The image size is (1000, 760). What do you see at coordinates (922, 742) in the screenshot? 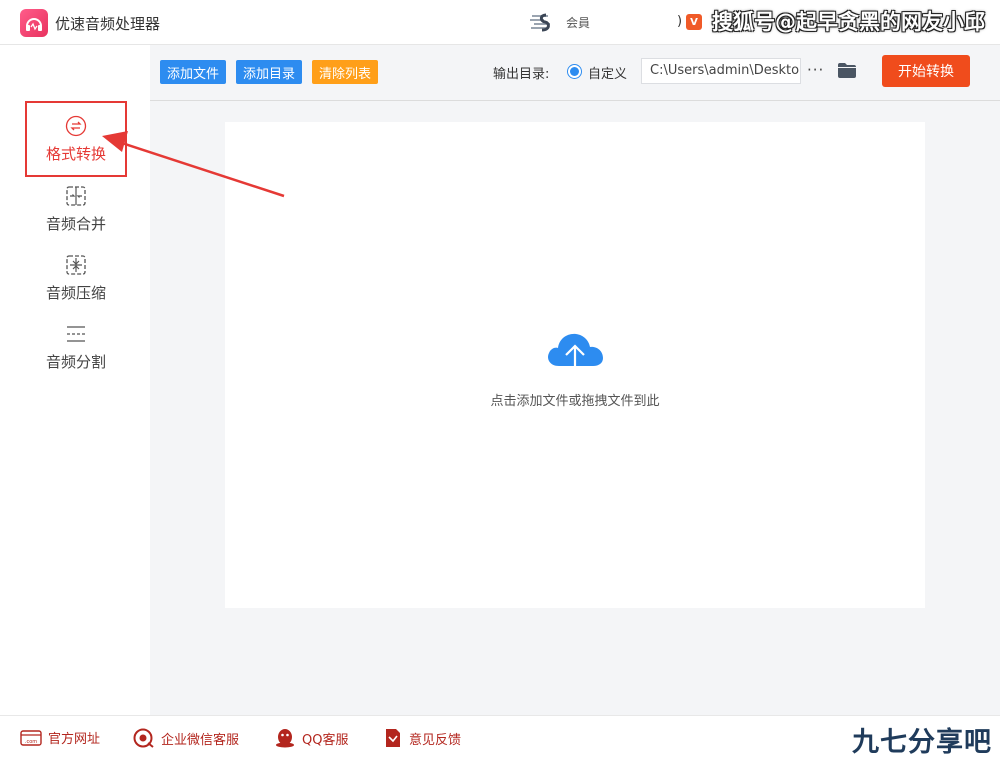
I see `watermark-bottom: 九七分享吧` at bounding box center [922, 742].